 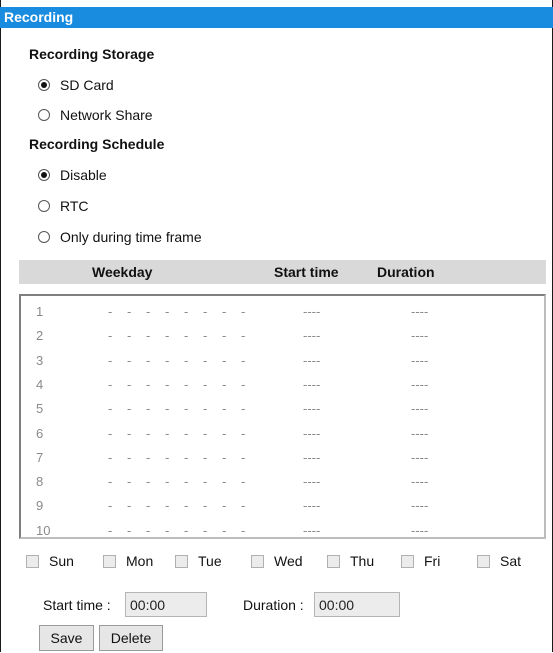 I want to click on column-header-start-time: Start time, so click(x=306, y=272).